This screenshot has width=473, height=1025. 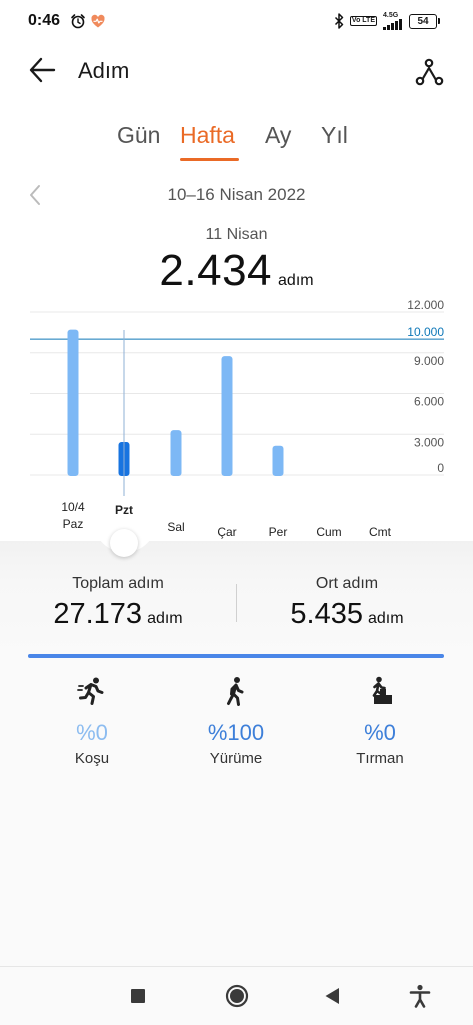 What do you see at coordinates (138, 996) in the screenshot?
I see `square-icon` at bounding box center [138, 996].